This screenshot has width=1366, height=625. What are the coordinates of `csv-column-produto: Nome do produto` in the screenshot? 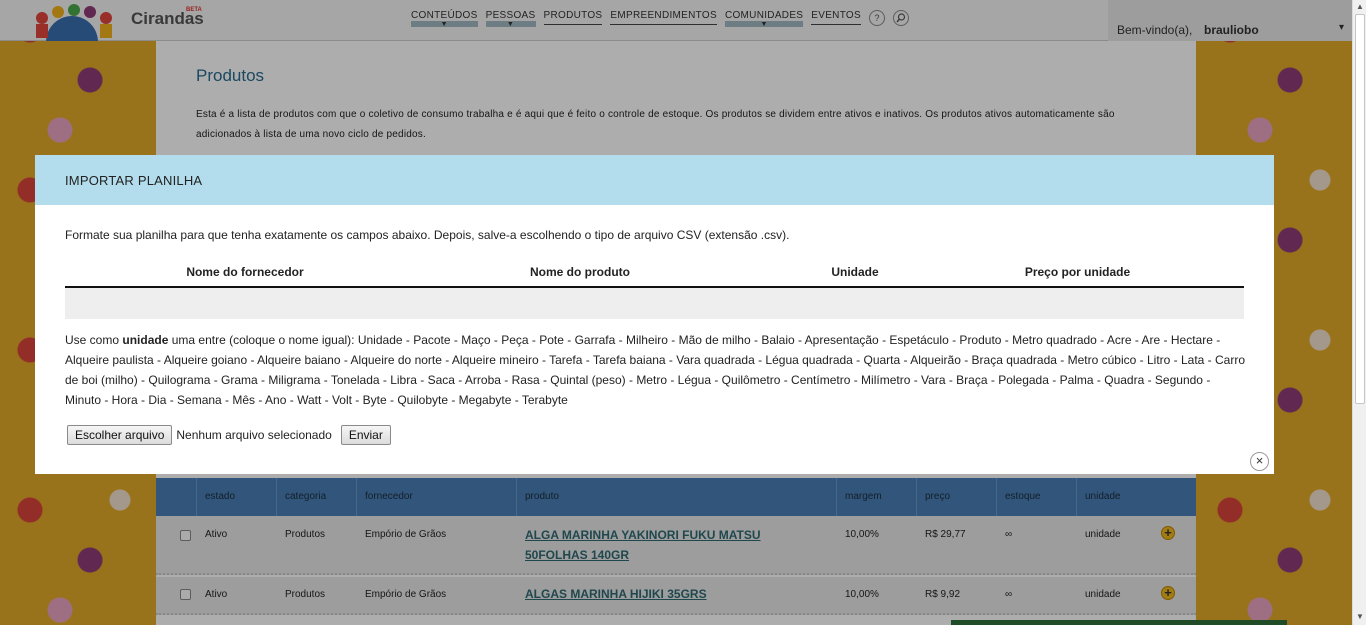 It's located at (580, 272).